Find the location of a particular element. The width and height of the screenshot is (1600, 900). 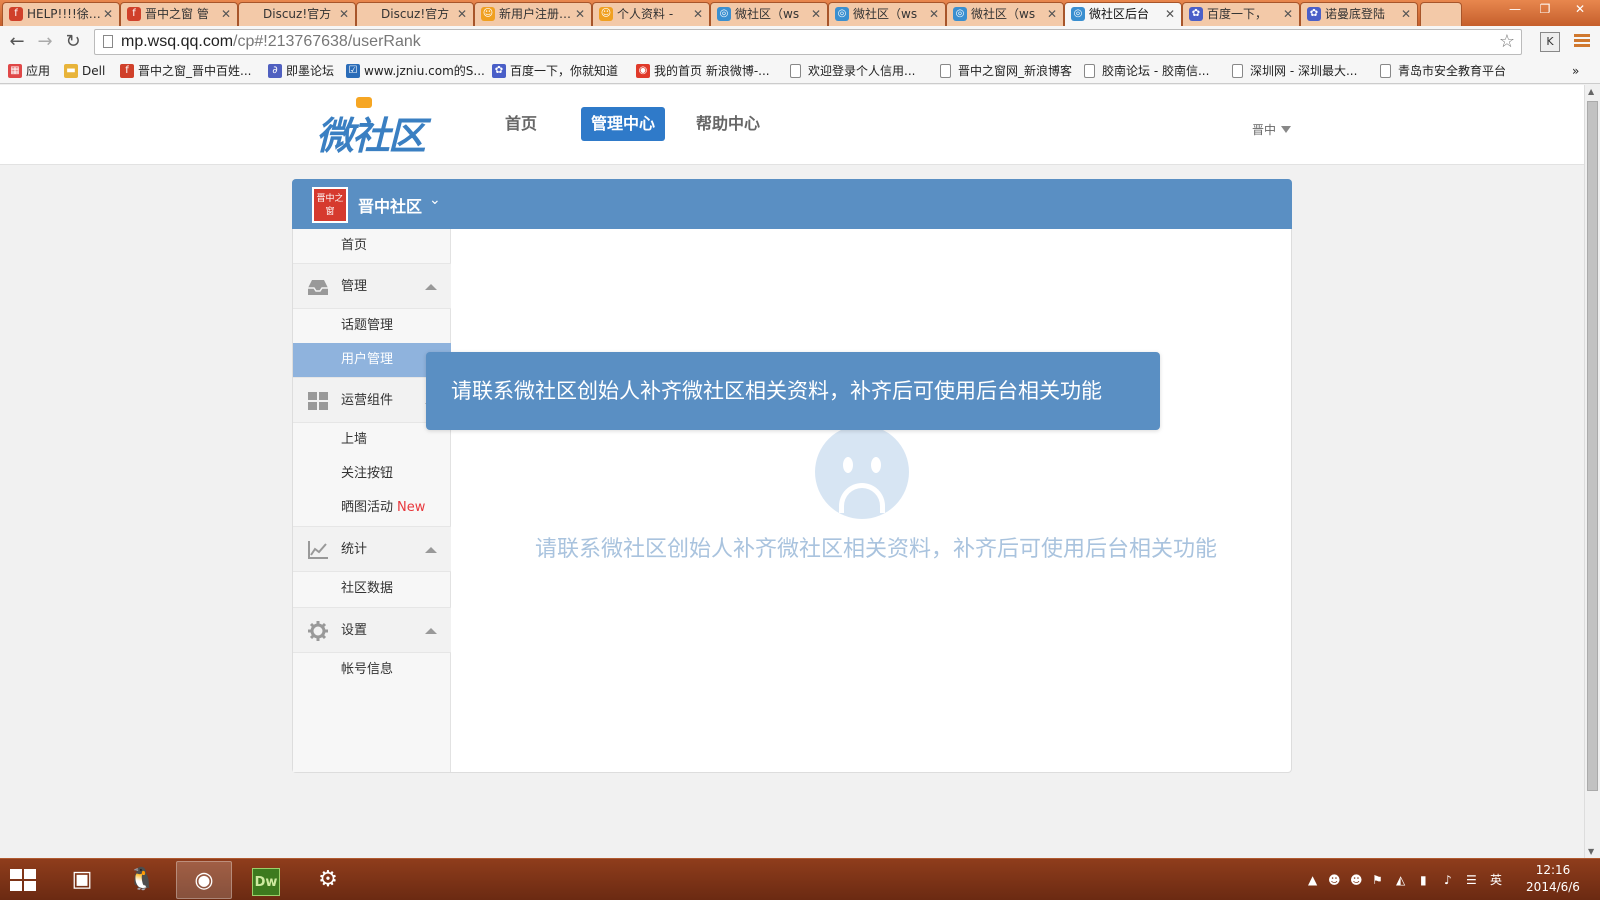

site-favicon-icon: ☺ is located at coordinates (488, 14).